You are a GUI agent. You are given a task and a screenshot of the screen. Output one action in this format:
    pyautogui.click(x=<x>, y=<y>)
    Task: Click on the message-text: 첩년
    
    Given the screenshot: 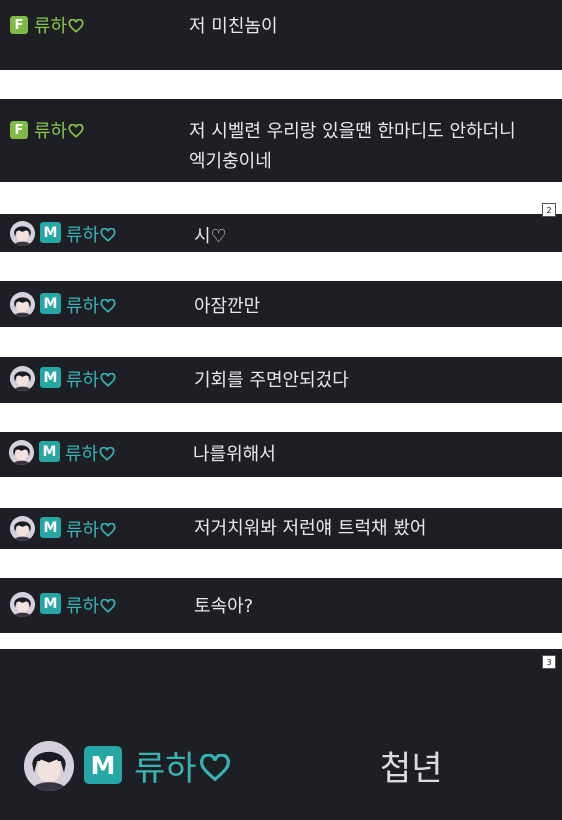 What is the action you would take?
    pyautogui.click(x=411, y=769)
    